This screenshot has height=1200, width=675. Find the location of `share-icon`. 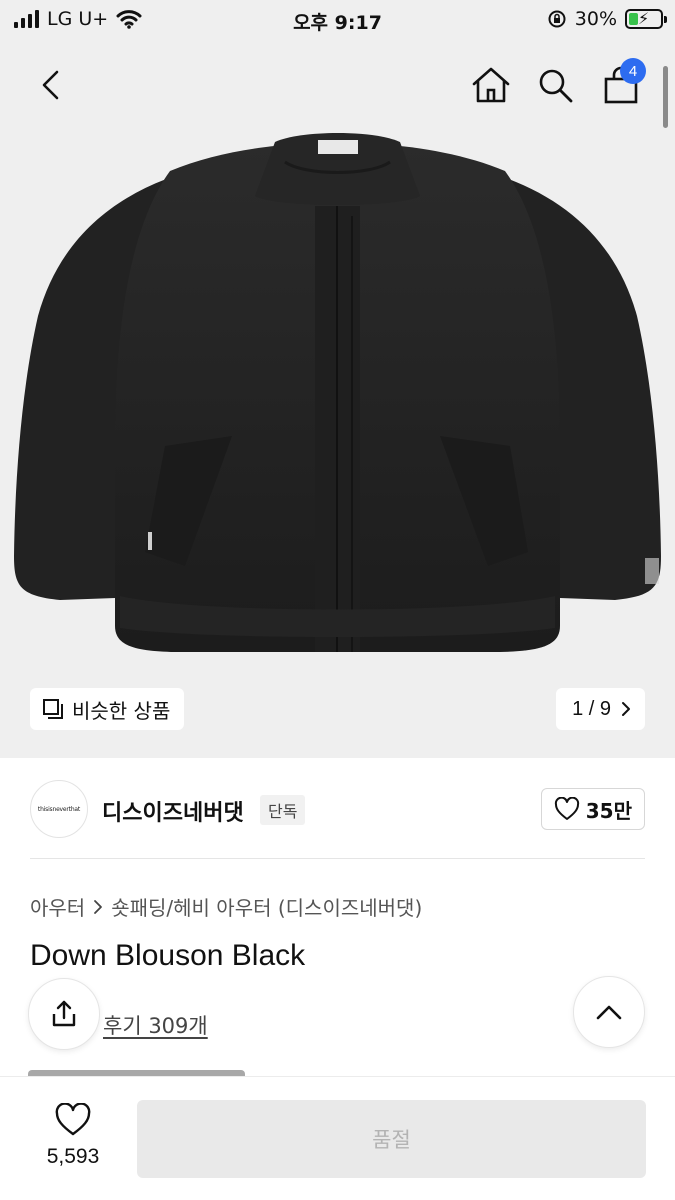

share-icon is located at coordinates (64, 1013).